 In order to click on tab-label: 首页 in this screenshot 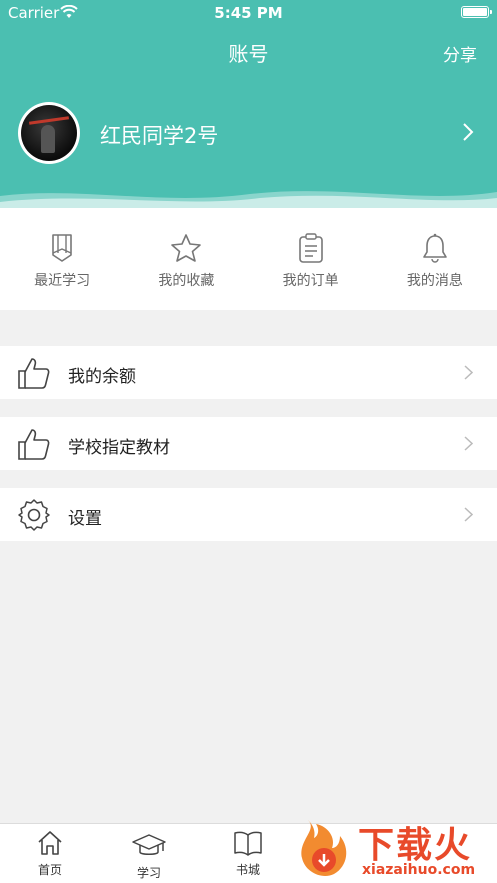, I will do `click(49, 870)`.